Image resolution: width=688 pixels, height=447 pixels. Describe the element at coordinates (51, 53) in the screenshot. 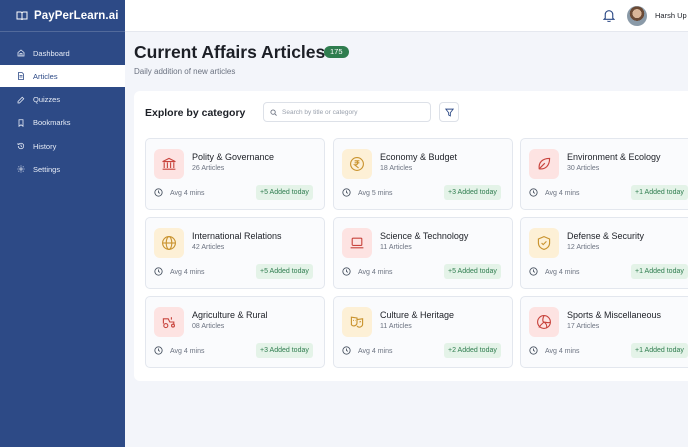

I see `sidebar-item-label: Dashboard` at that location.